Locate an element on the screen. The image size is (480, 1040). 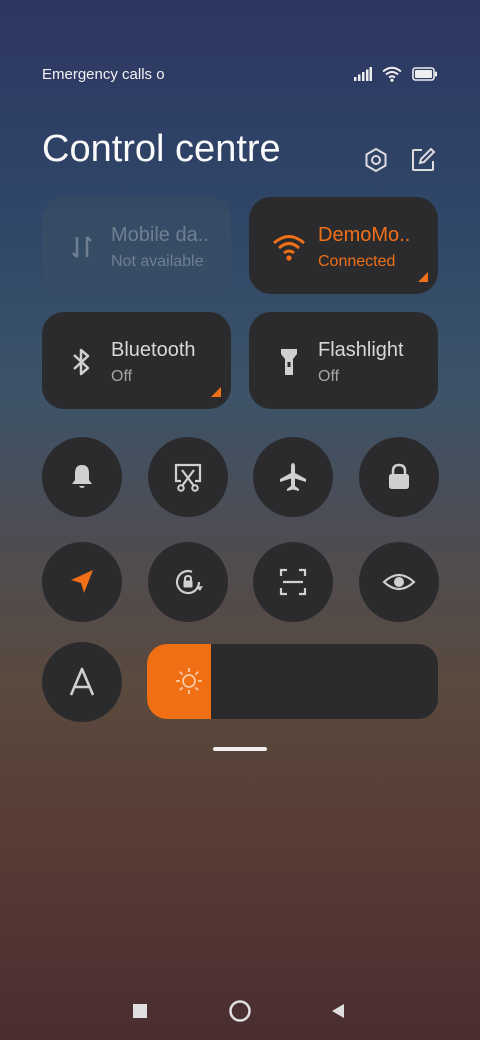
flashlight-label: Flashlight is located at coordinates (361, 350).